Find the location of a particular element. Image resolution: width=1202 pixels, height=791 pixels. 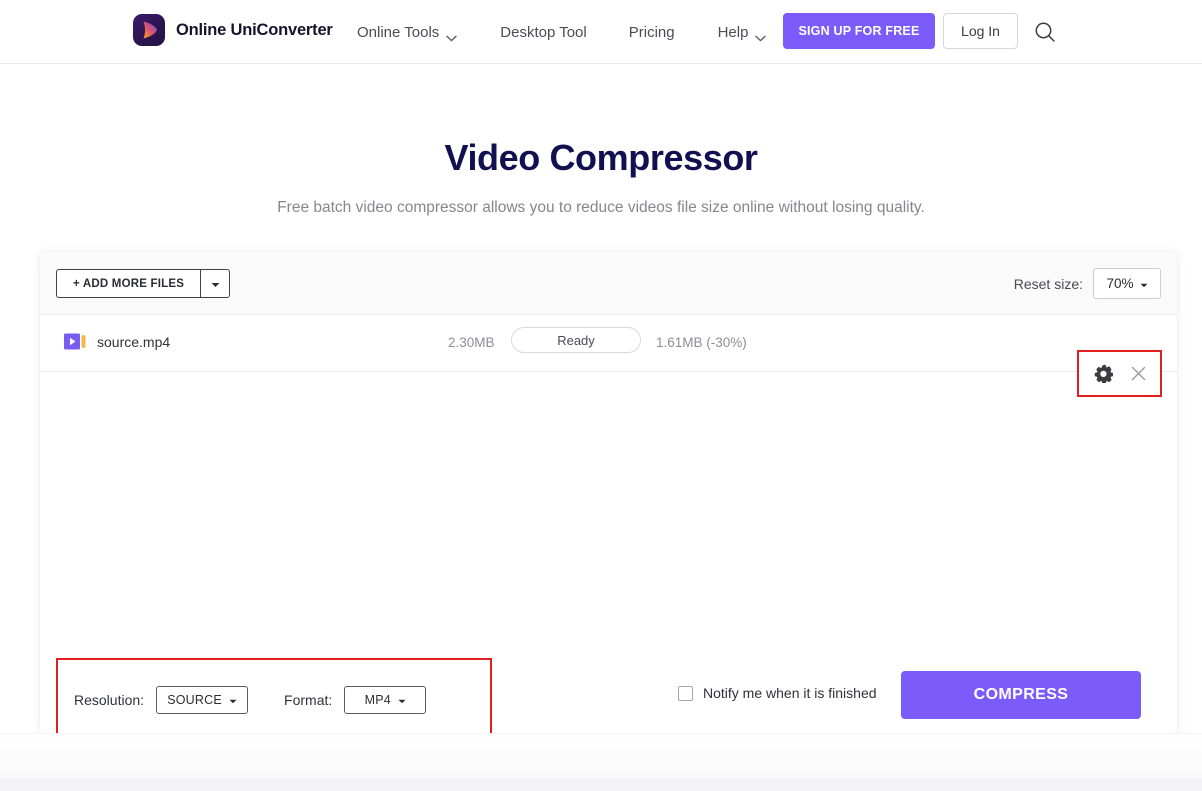

format-select: MP4 is located at coordinates (385, 699).